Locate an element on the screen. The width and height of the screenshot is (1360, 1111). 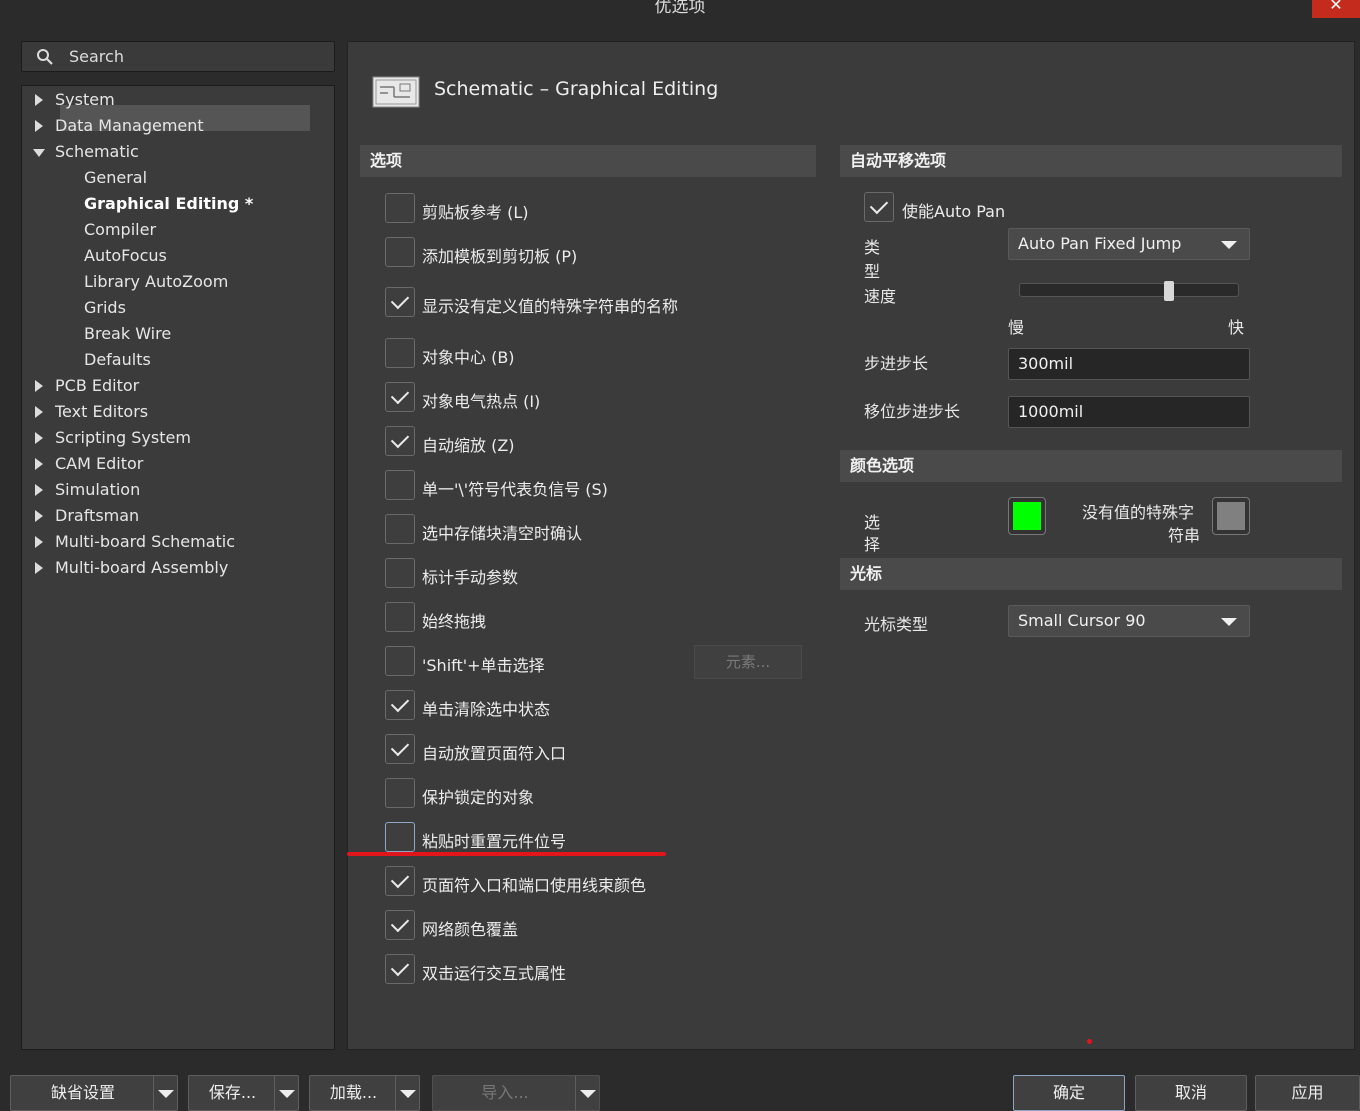
apply-button: 应用 is located at coordinates (1307, 1093).